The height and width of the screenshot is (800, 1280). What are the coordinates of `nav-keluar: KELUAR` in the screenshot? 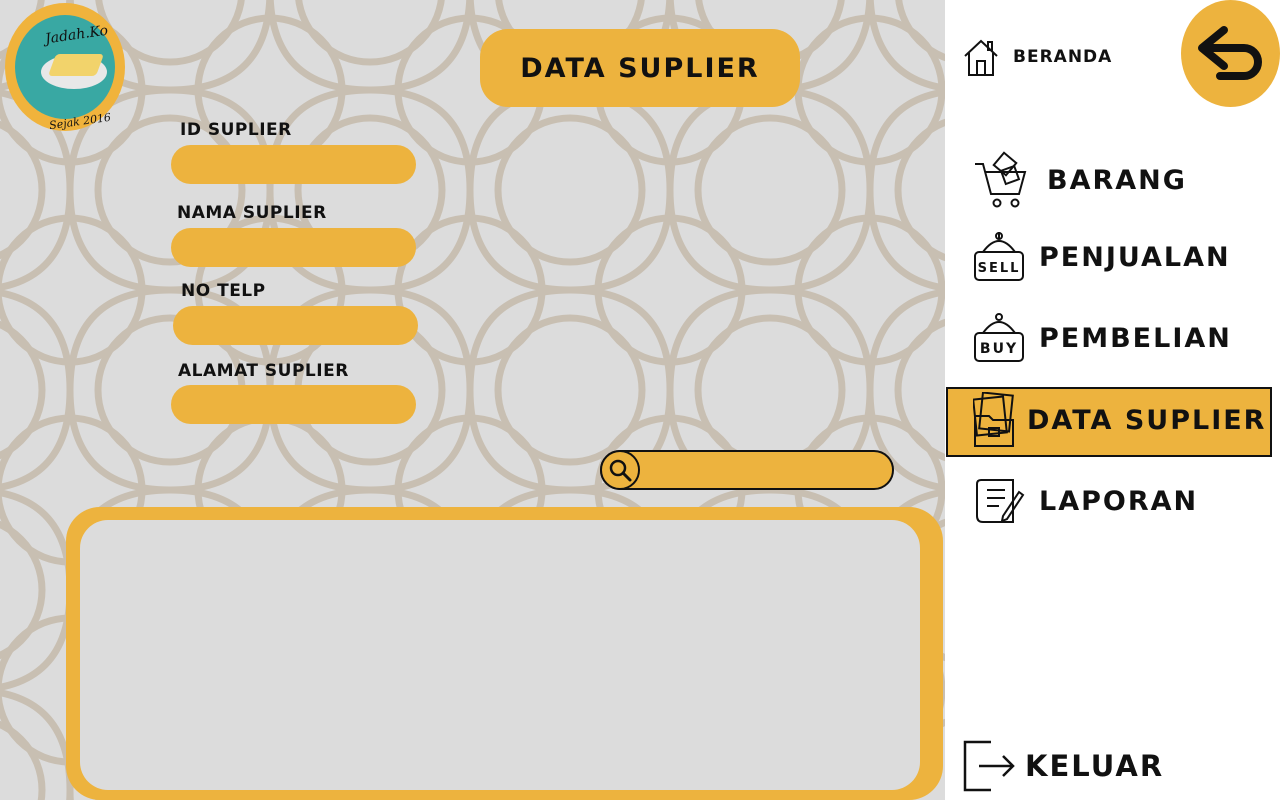 It's located at (1062, 766).